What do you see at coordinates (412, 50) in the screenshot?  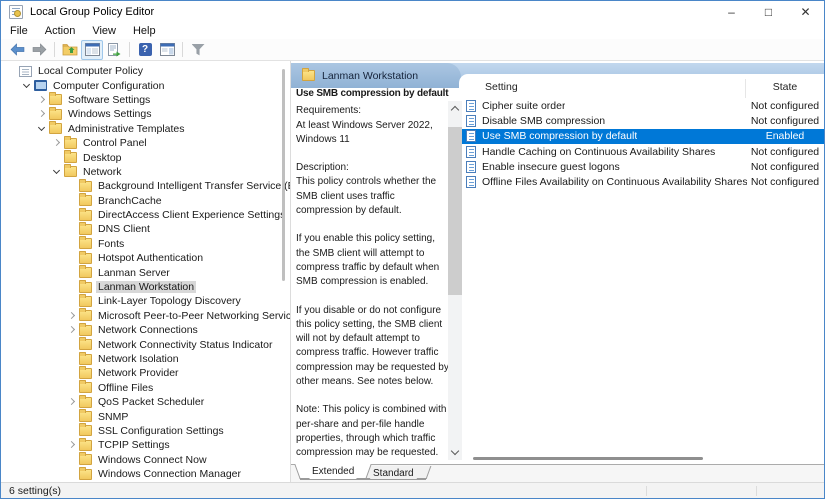 I see `toolbar` at bounding box center [412, 50].